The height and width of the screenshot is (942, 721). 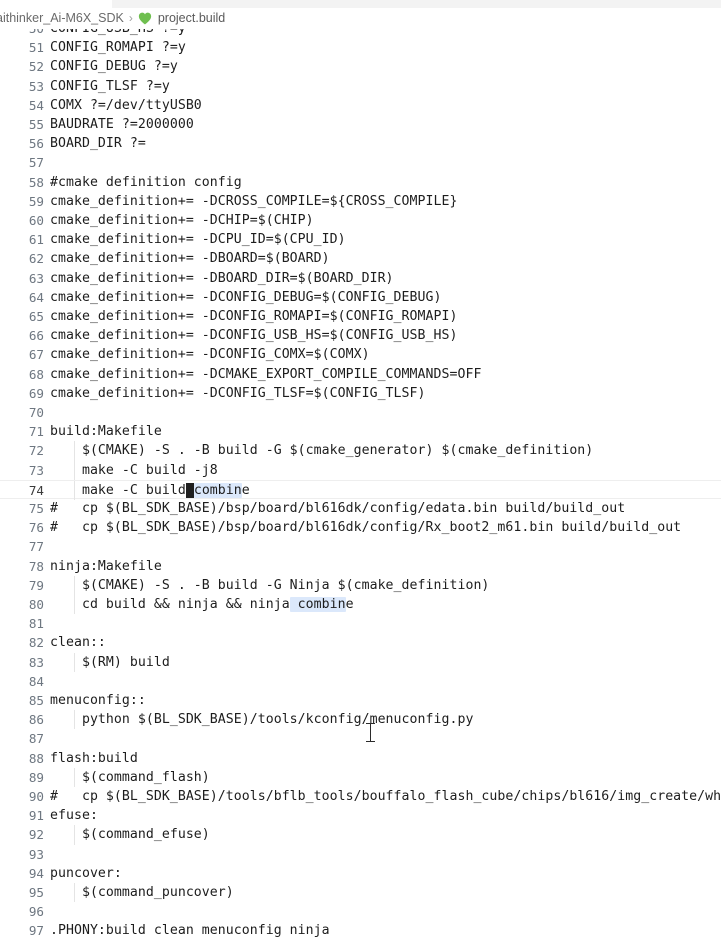 I want to click on line-content: CONFIG_DEBUG ?=y, so click(x=114, y=66).